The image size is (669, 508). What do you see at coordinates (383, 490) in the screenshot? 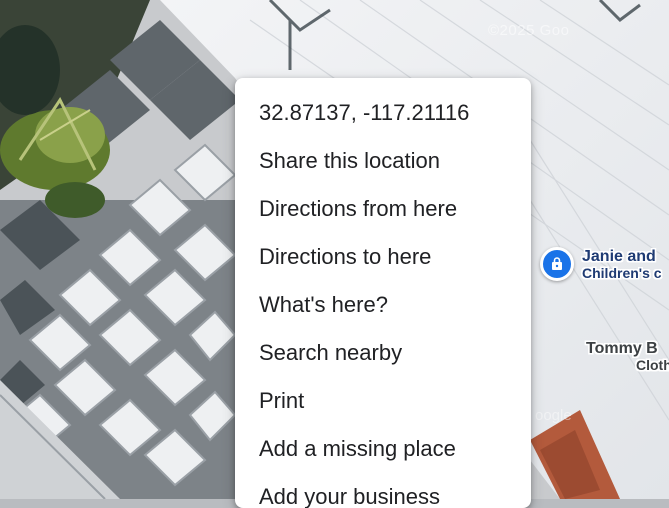
I see `add-your-business-item: Add your business` at bounding box center [383, 490].